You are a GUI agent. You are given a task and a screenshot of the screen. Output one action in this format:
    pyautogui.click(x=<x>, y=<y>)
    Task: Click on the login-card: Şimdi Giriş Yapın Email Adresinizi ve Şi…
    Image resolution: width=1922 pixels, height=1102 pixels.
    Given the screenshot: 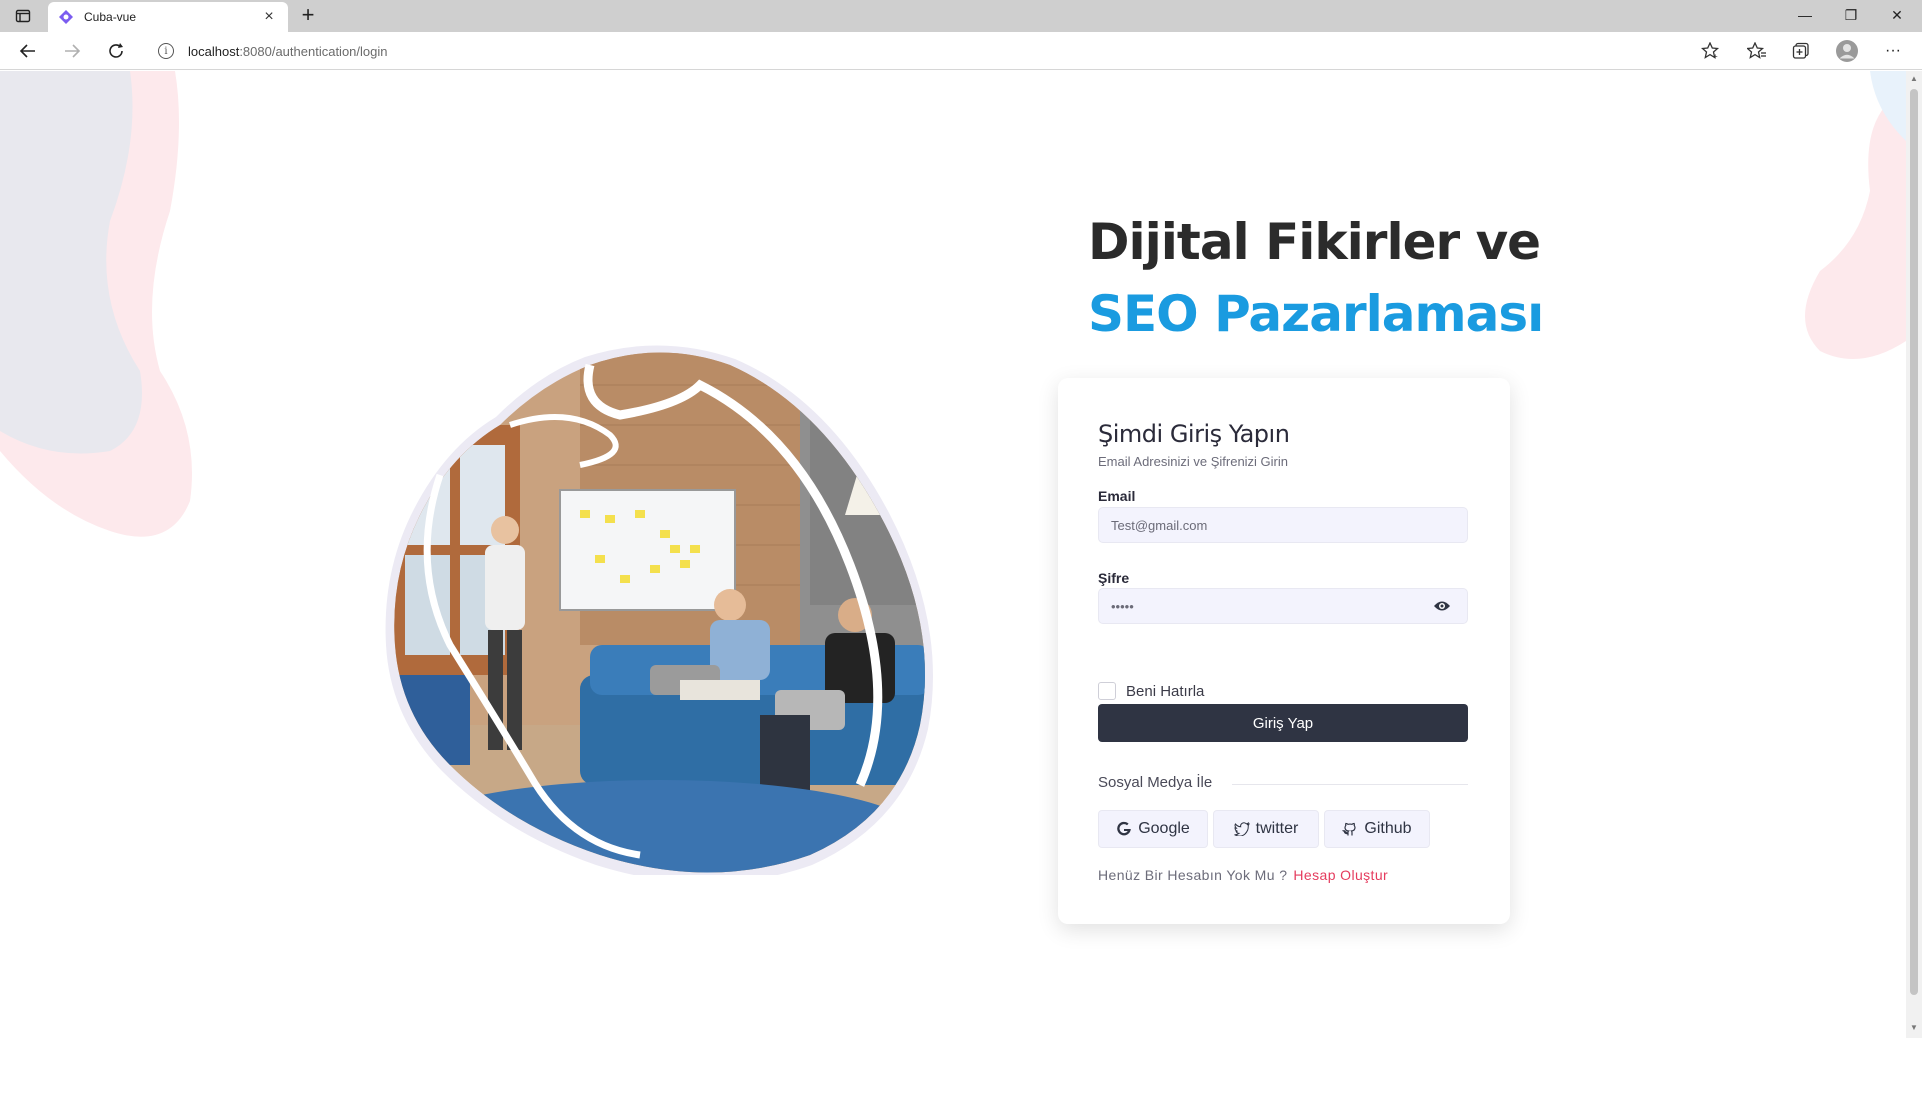 What is the action you would take?
    pyautogui.click(x=1284, y=651)
    